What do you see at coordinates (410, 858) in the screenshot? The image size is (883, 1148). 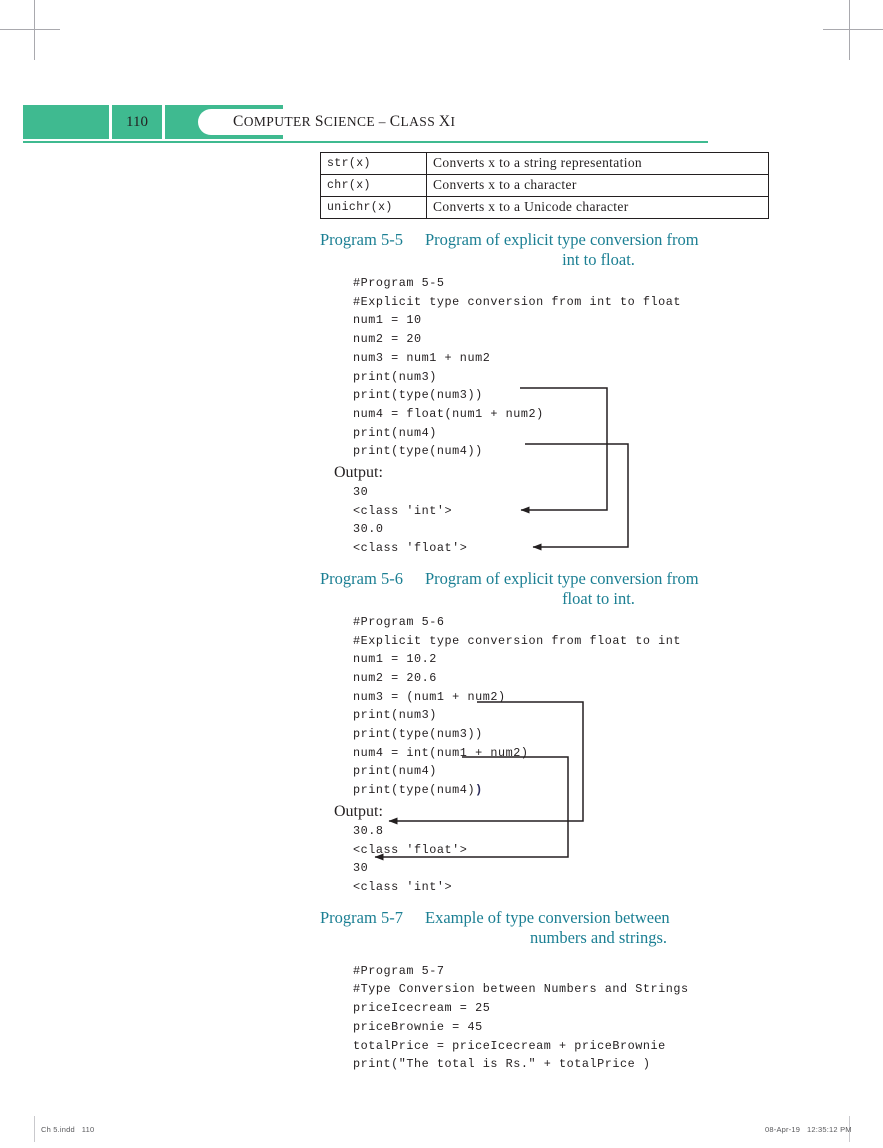 I see `program-output-5-6: 30.8 <class 'float'> 30 <class 'int'>` at bounding box center [410, 858].